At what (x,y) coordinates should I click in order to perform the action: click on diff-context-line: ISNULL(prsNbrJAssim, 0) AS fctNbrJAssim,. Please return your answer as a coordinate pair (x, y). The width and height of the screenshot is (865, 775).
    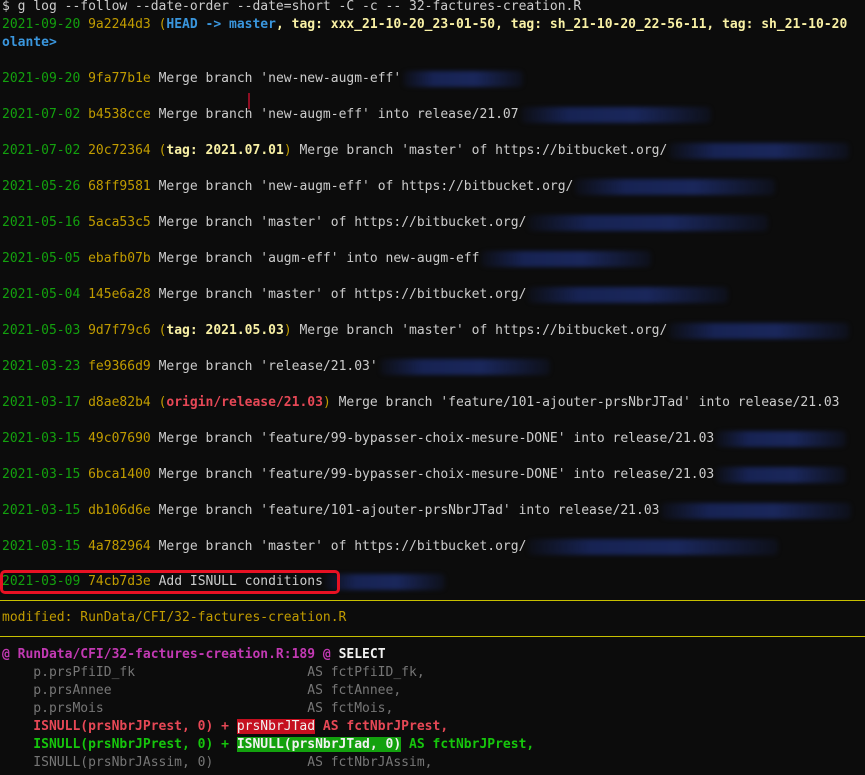
    Looking at the image, I should click on (217, 762).